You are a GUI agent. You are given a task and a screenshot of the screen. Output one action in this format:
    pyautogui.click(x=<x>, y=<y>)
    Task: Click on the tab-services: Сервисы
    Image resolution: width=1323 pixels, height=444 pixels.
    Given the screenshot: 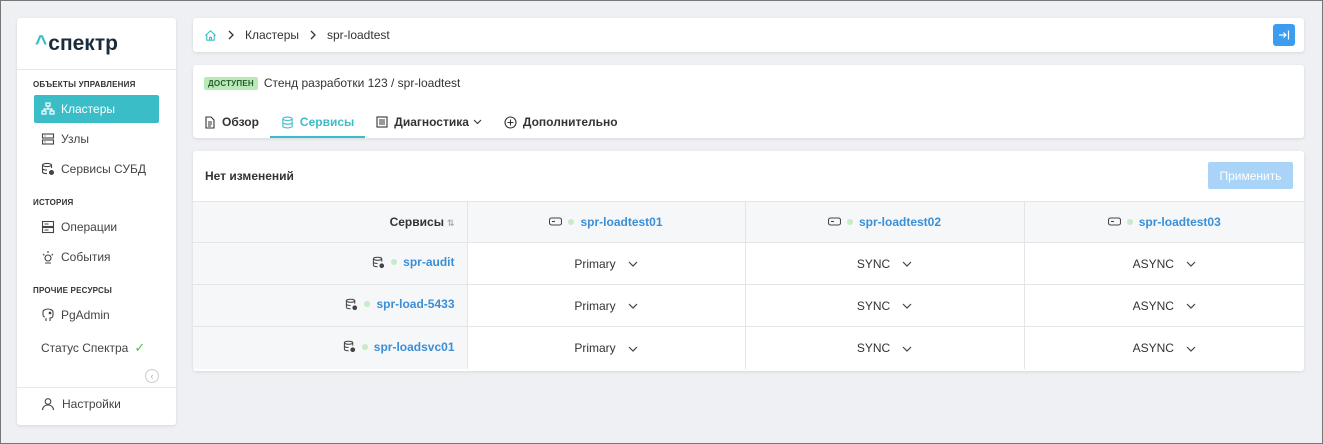 What is the action you would take?
    pyautogui.click(x=317, y=122)
    